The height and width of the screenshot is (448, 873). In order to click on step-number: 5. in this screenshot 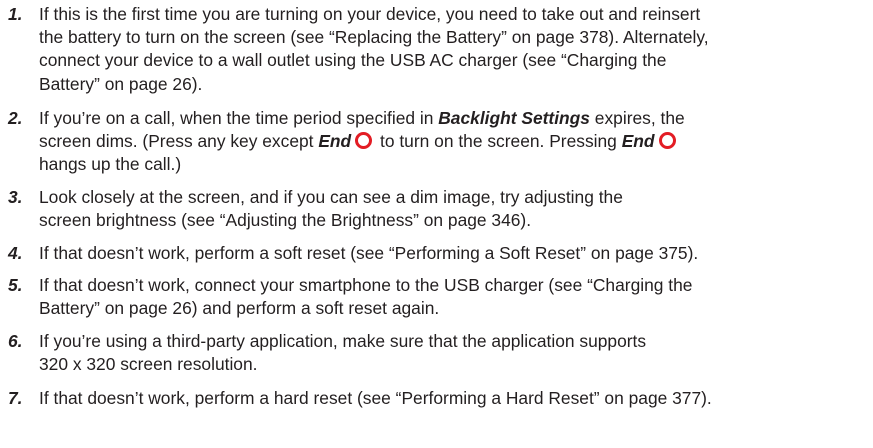, I will do `click(15, 285)`.